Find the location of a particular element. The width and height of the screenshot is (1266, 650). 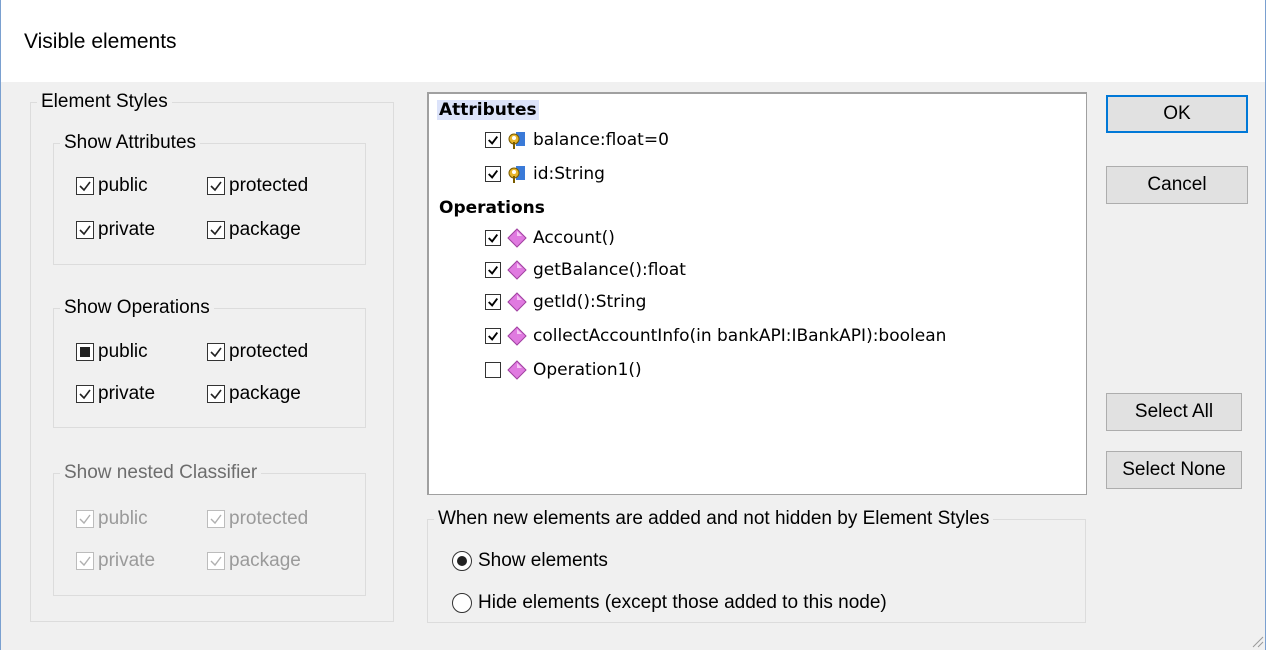

attr-public-checkbox: public is located at coordinates (112, 186).